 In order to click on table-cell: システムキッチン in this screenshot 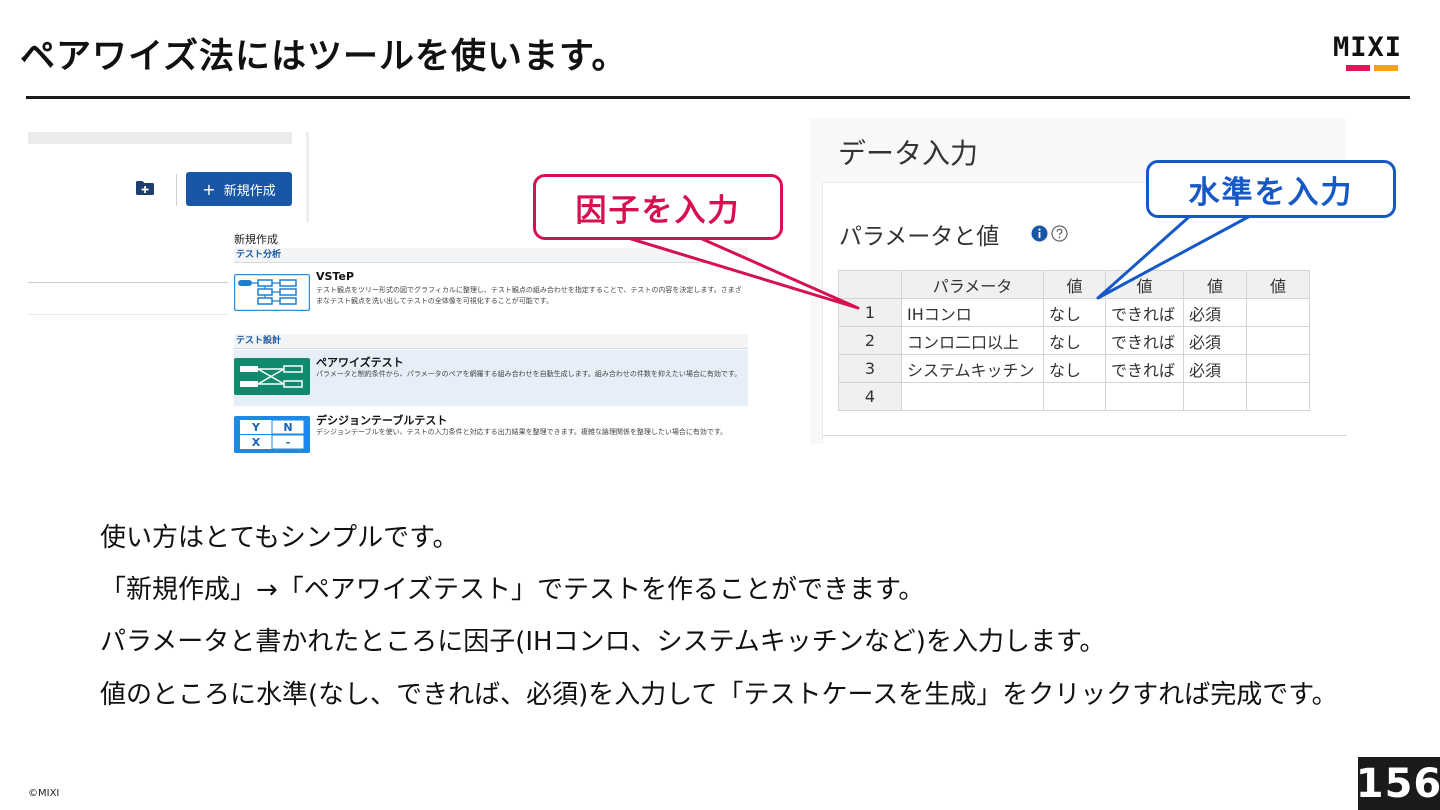, I will do `click(972, 368)`.